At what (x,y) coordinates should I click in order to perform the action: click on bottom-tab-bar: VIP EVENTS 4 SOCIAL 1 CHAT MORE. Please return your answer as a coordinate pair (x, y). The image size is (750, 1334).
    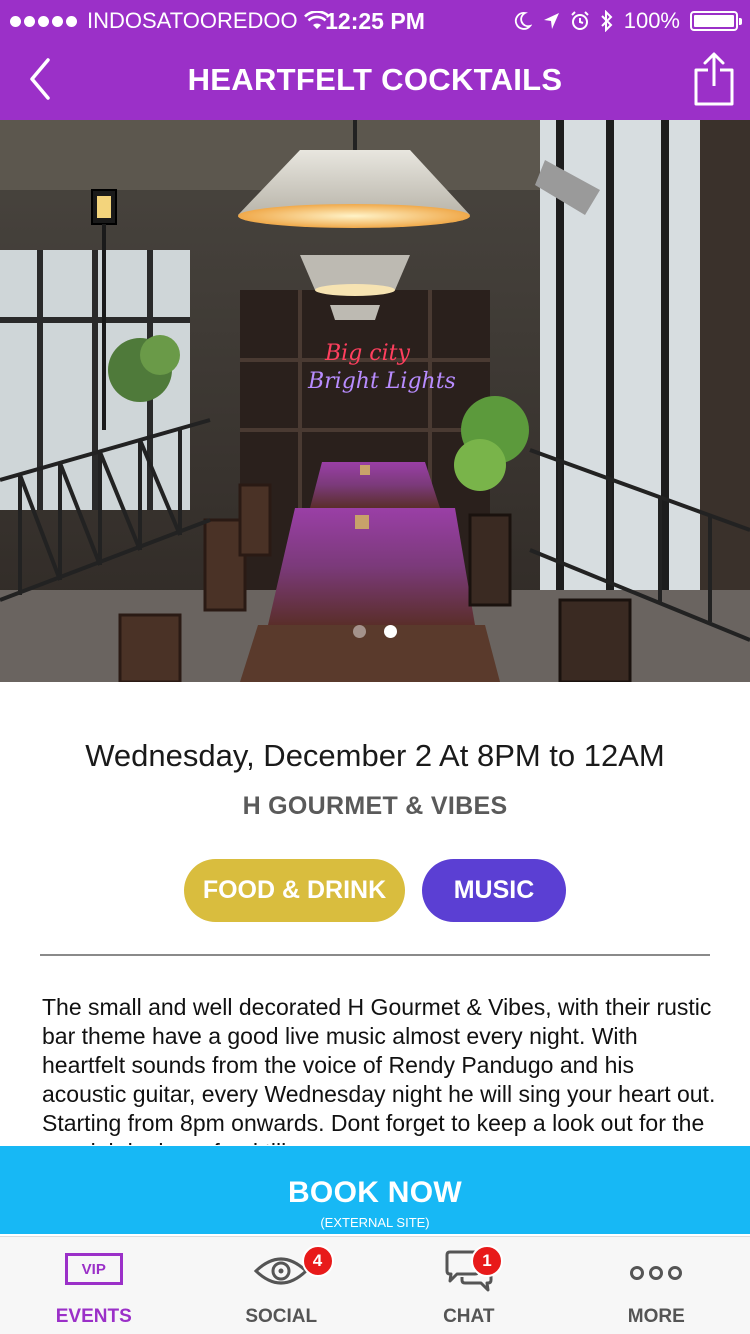
    Looking at the image, I should click on (375, 1285).